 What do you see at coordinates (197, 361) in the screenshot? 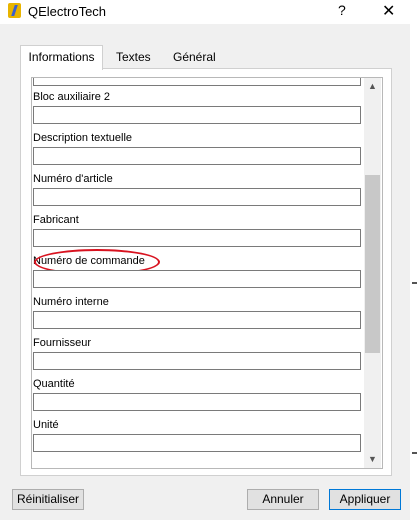
I see `field-input-fournisseur` at bounding box center [197, 361].